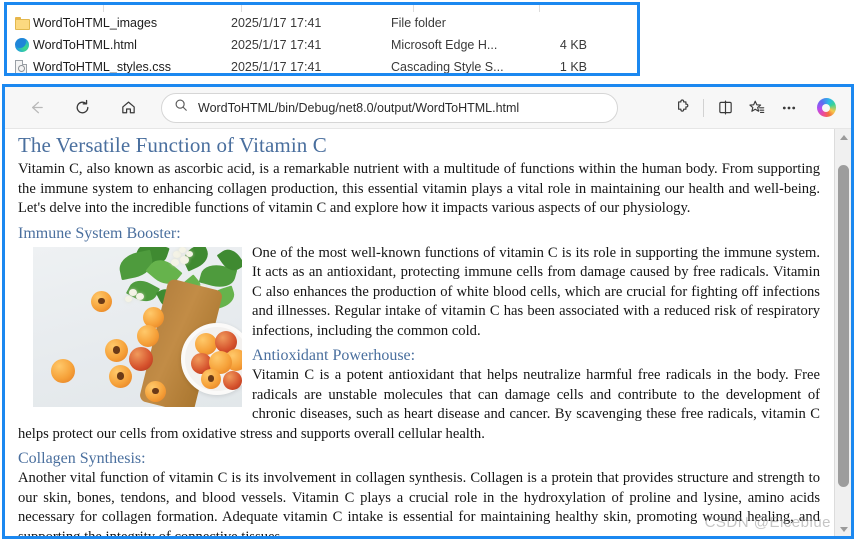  Describe the element at coordinates (20, 66) in the screenshot. I see `css-file-icon` at that location.